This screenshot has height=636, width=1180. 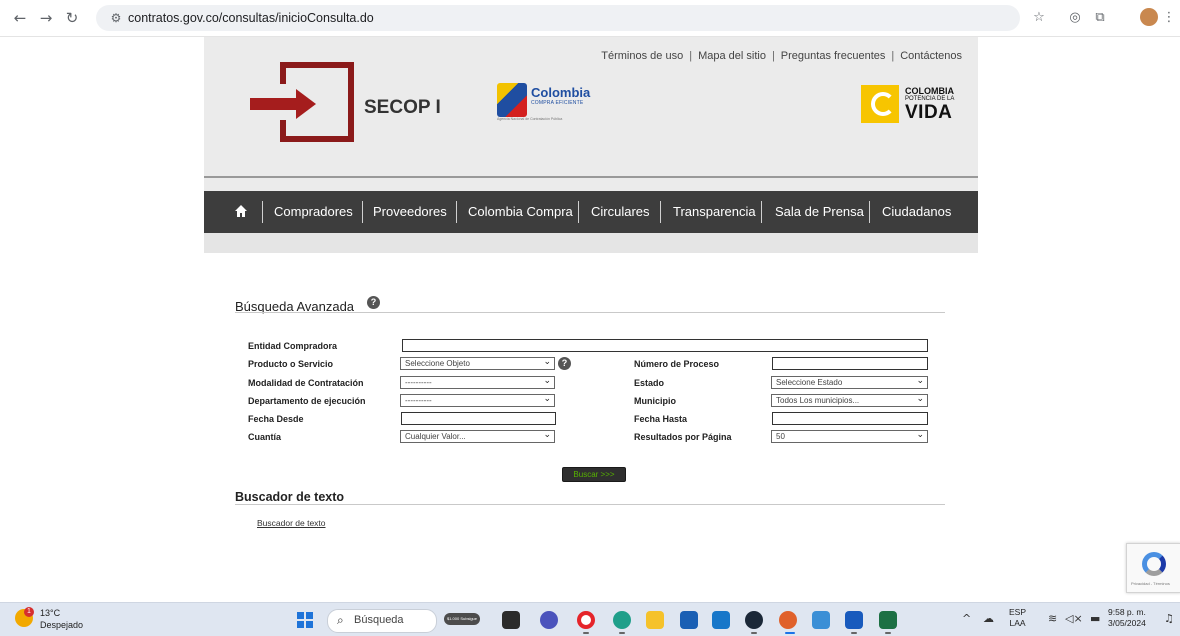 I want to click on nav-ciudadanos: Ciudadanos, so click(x=916, y=212).